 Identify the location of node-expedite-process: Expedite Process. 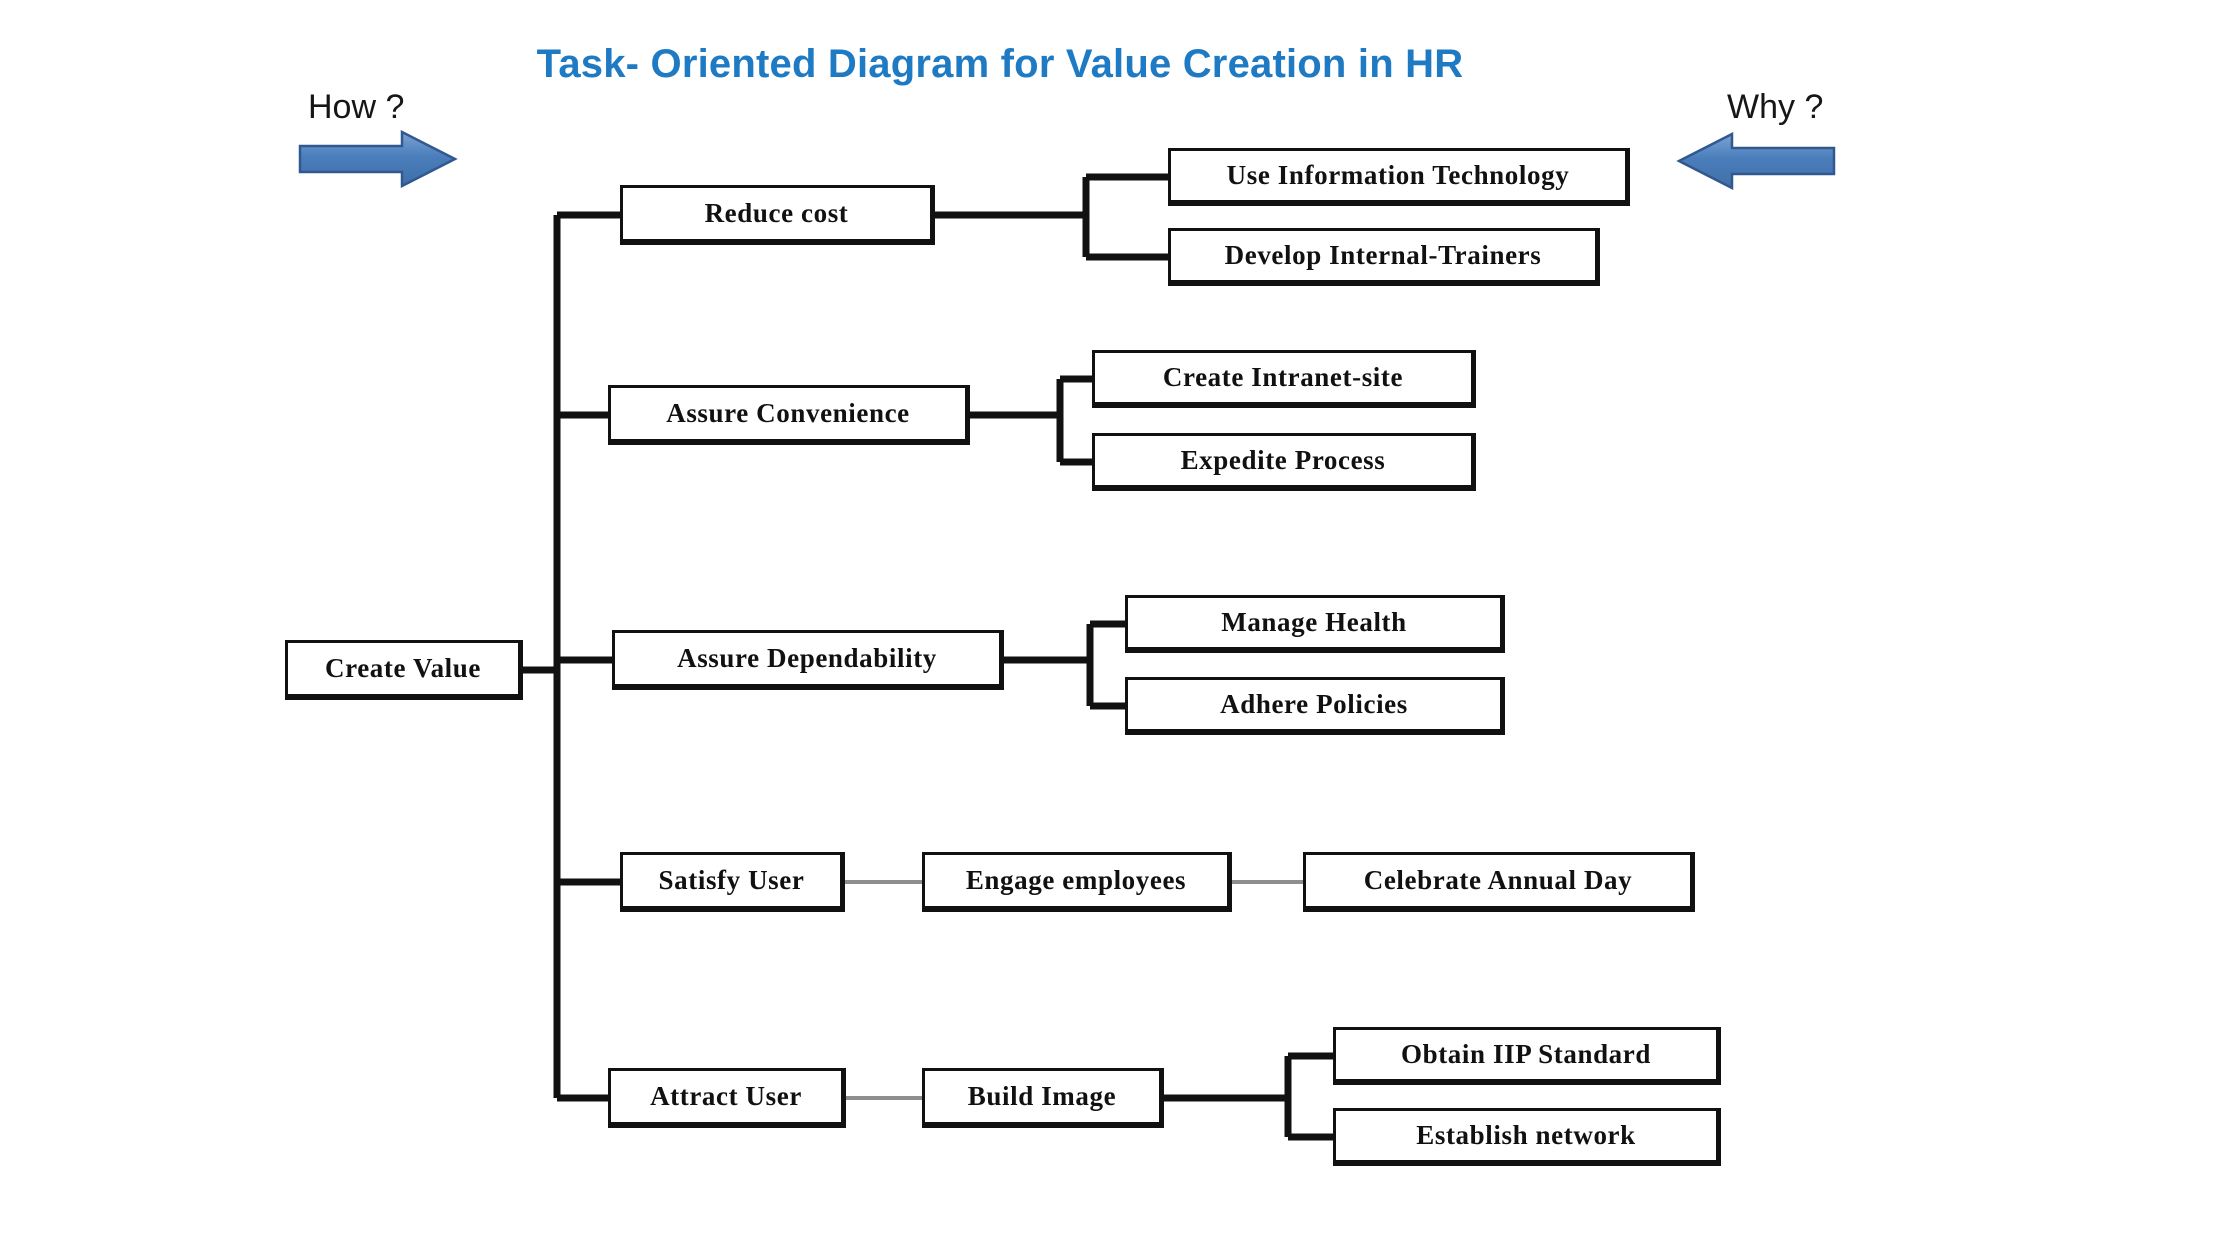
(1284, 462).